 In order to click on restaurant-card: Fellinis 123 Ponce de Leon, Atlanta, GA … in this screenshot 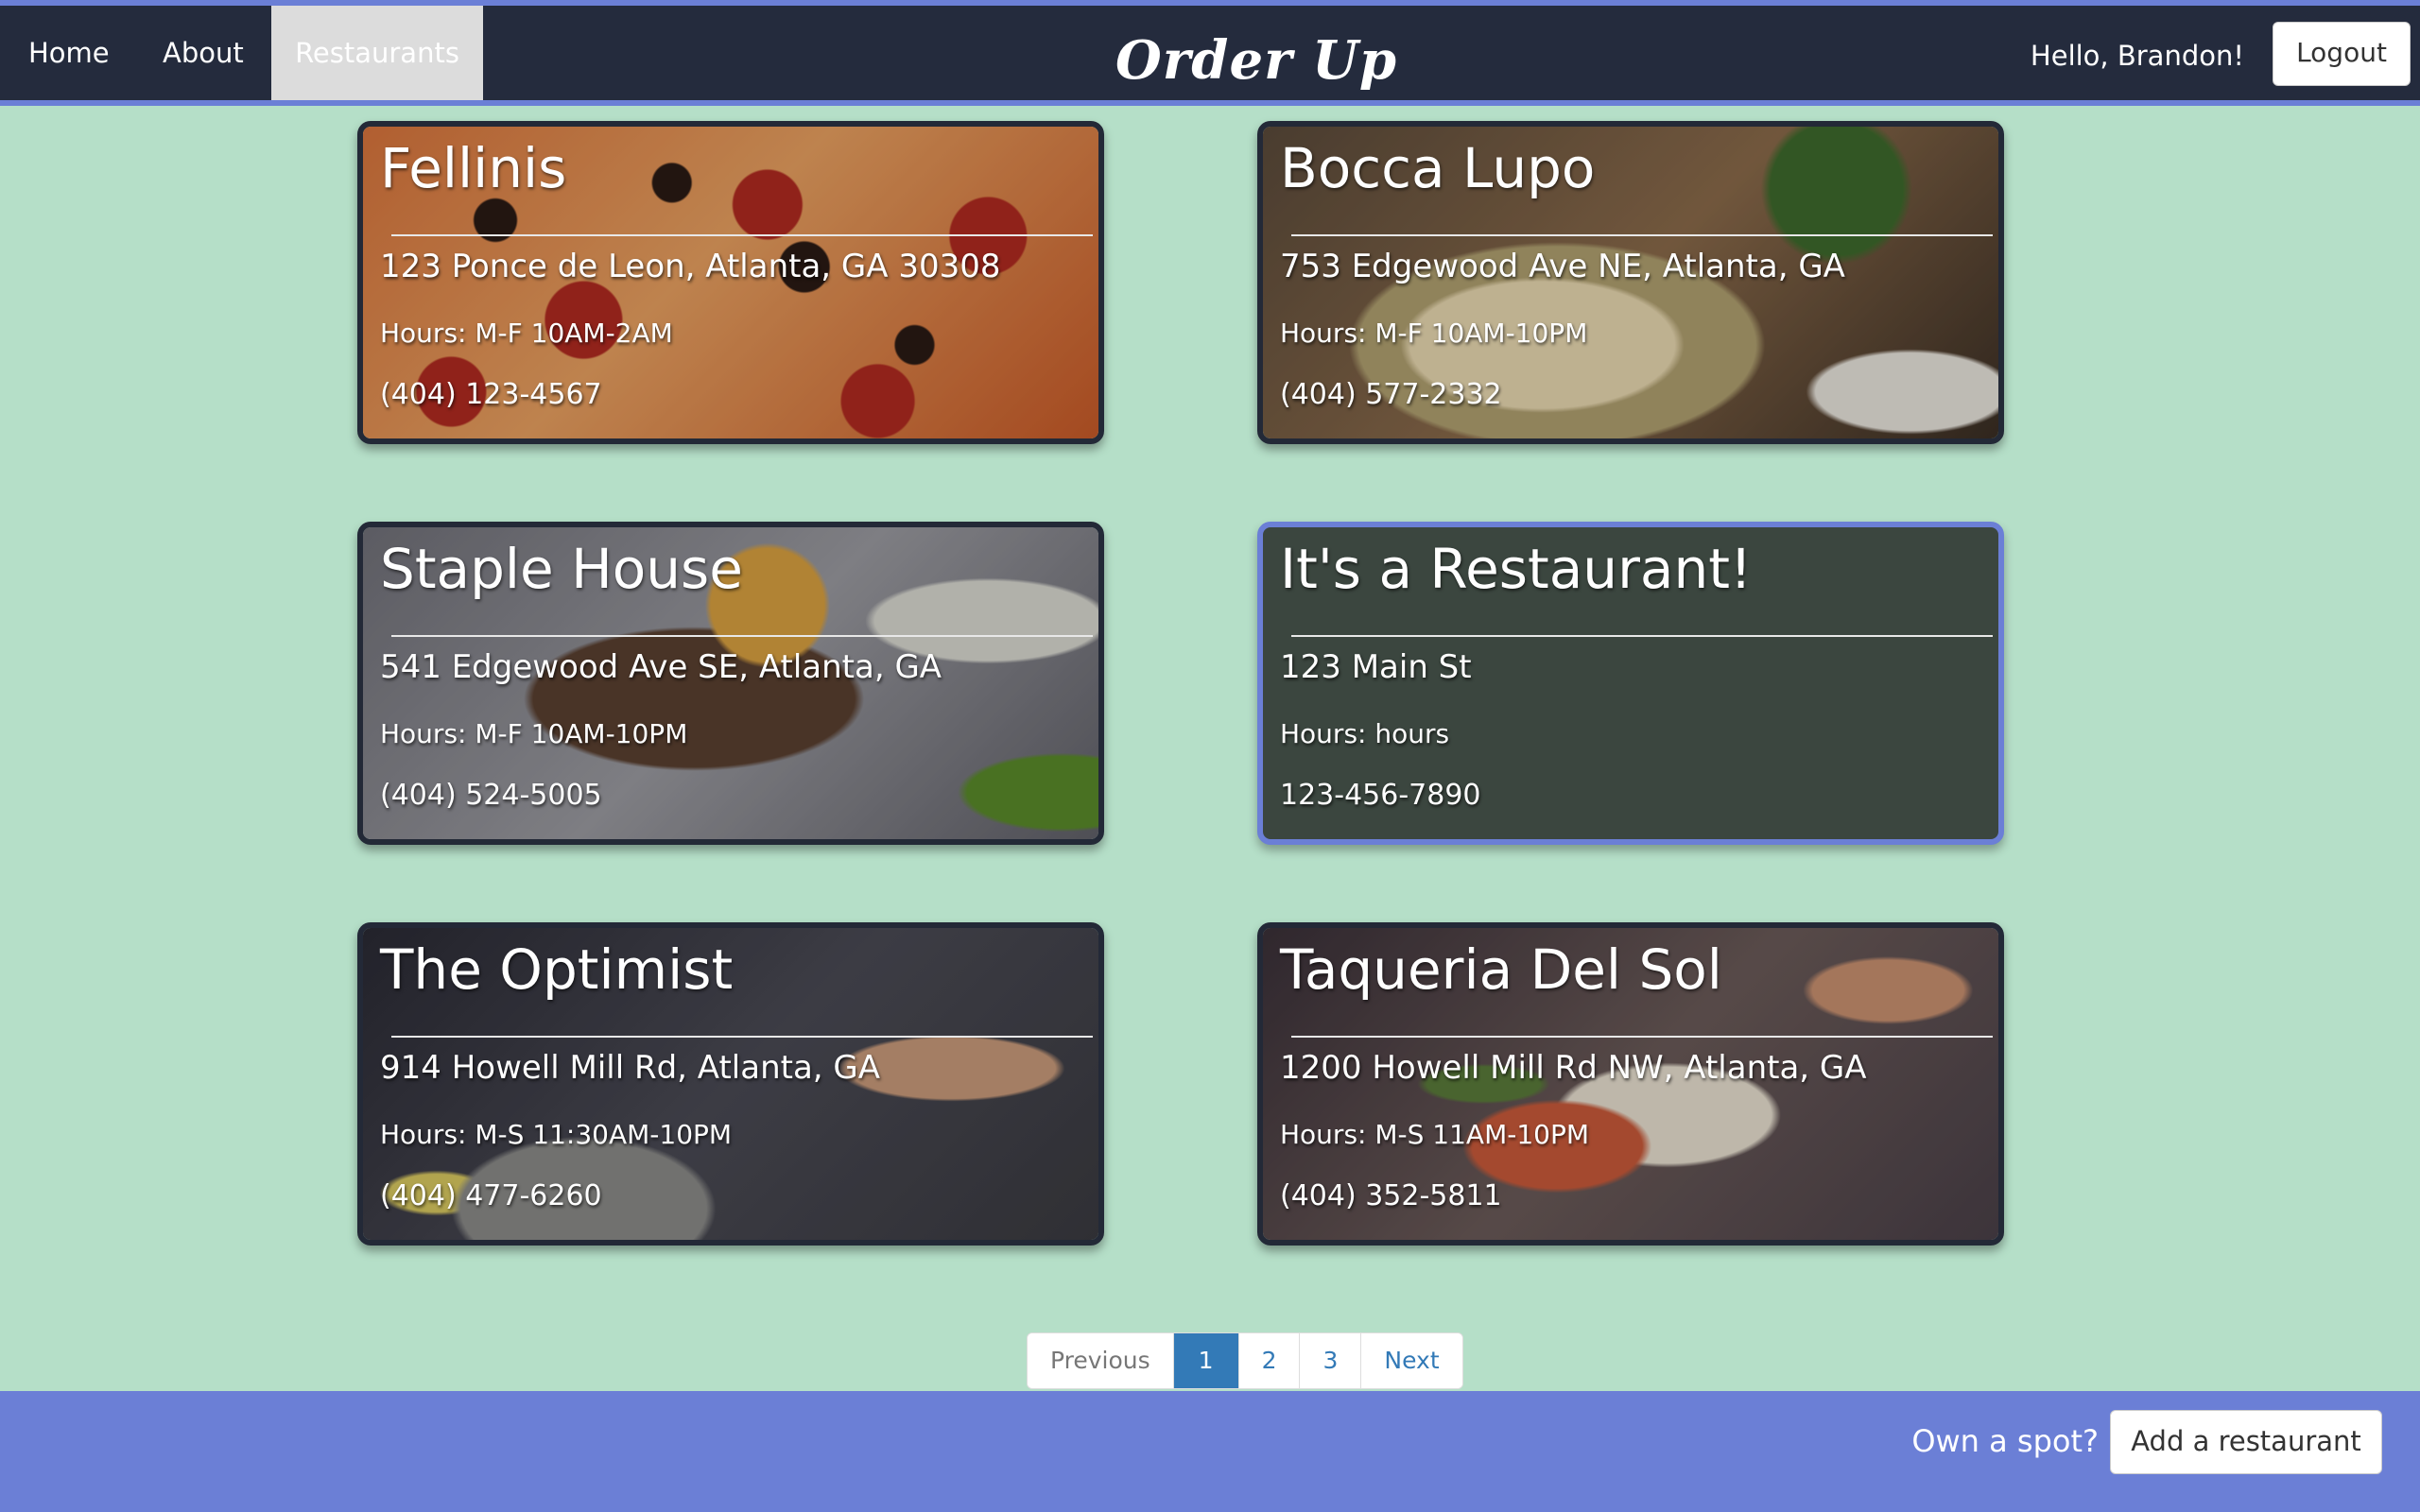, I will do `click(730, 282)`.